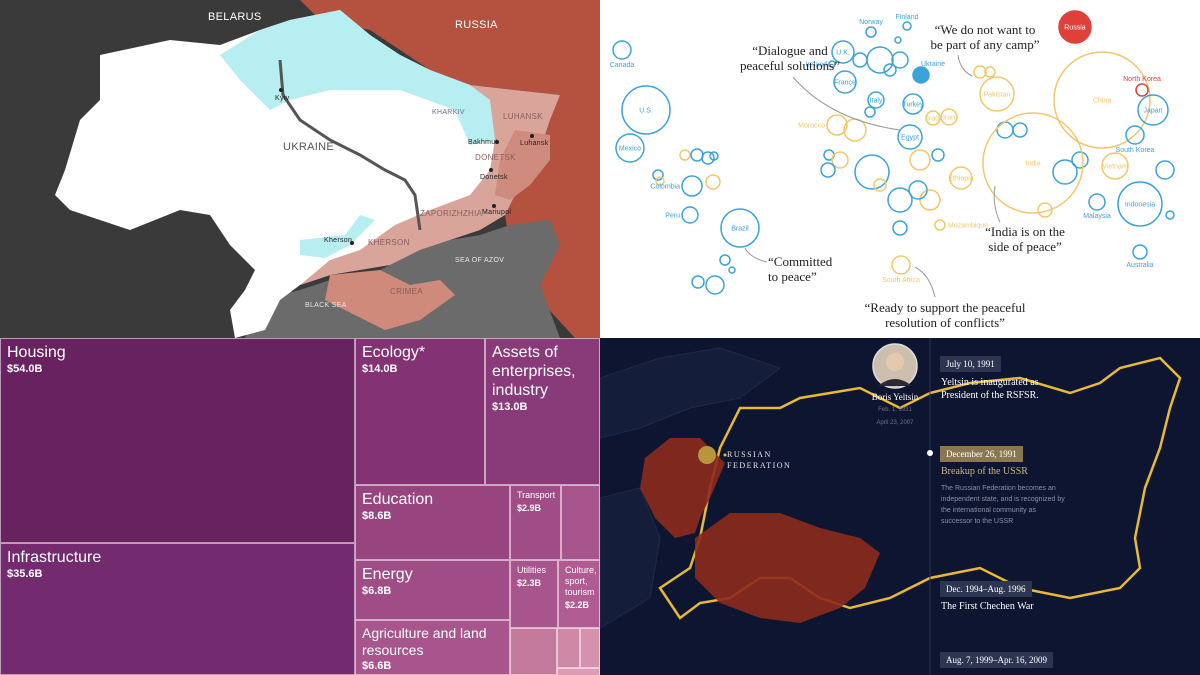 This screenshot has height=675, width=1200. What do you see at coordinates (707, 455) in the screenshot?
I see `coat-of-arms-icon` at bounding box center [707, 455].